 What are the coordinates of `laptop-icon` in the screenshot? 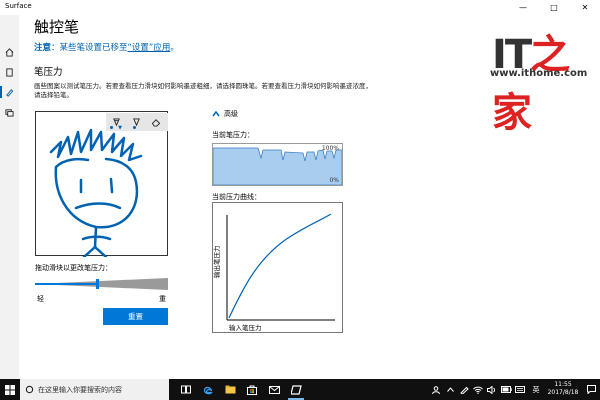 It's located at (9, 72).